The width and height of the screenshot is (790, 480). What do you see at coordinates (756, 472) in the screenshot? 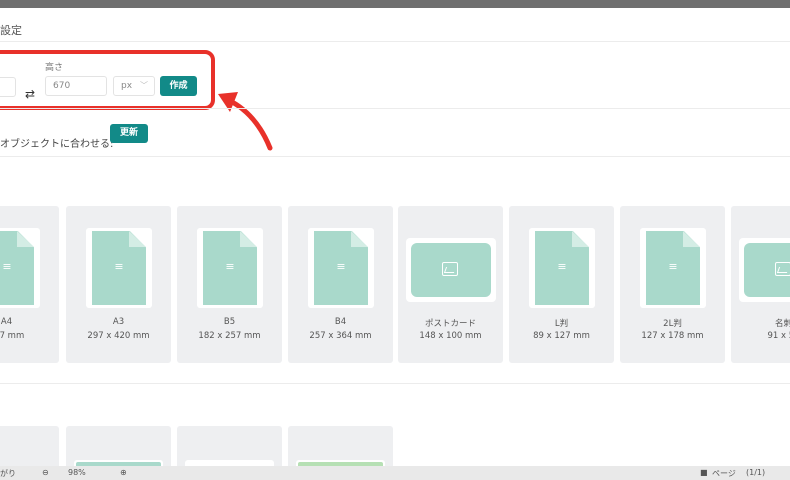
I see `page-count: (1/1)` at bounding box center [756, 472].